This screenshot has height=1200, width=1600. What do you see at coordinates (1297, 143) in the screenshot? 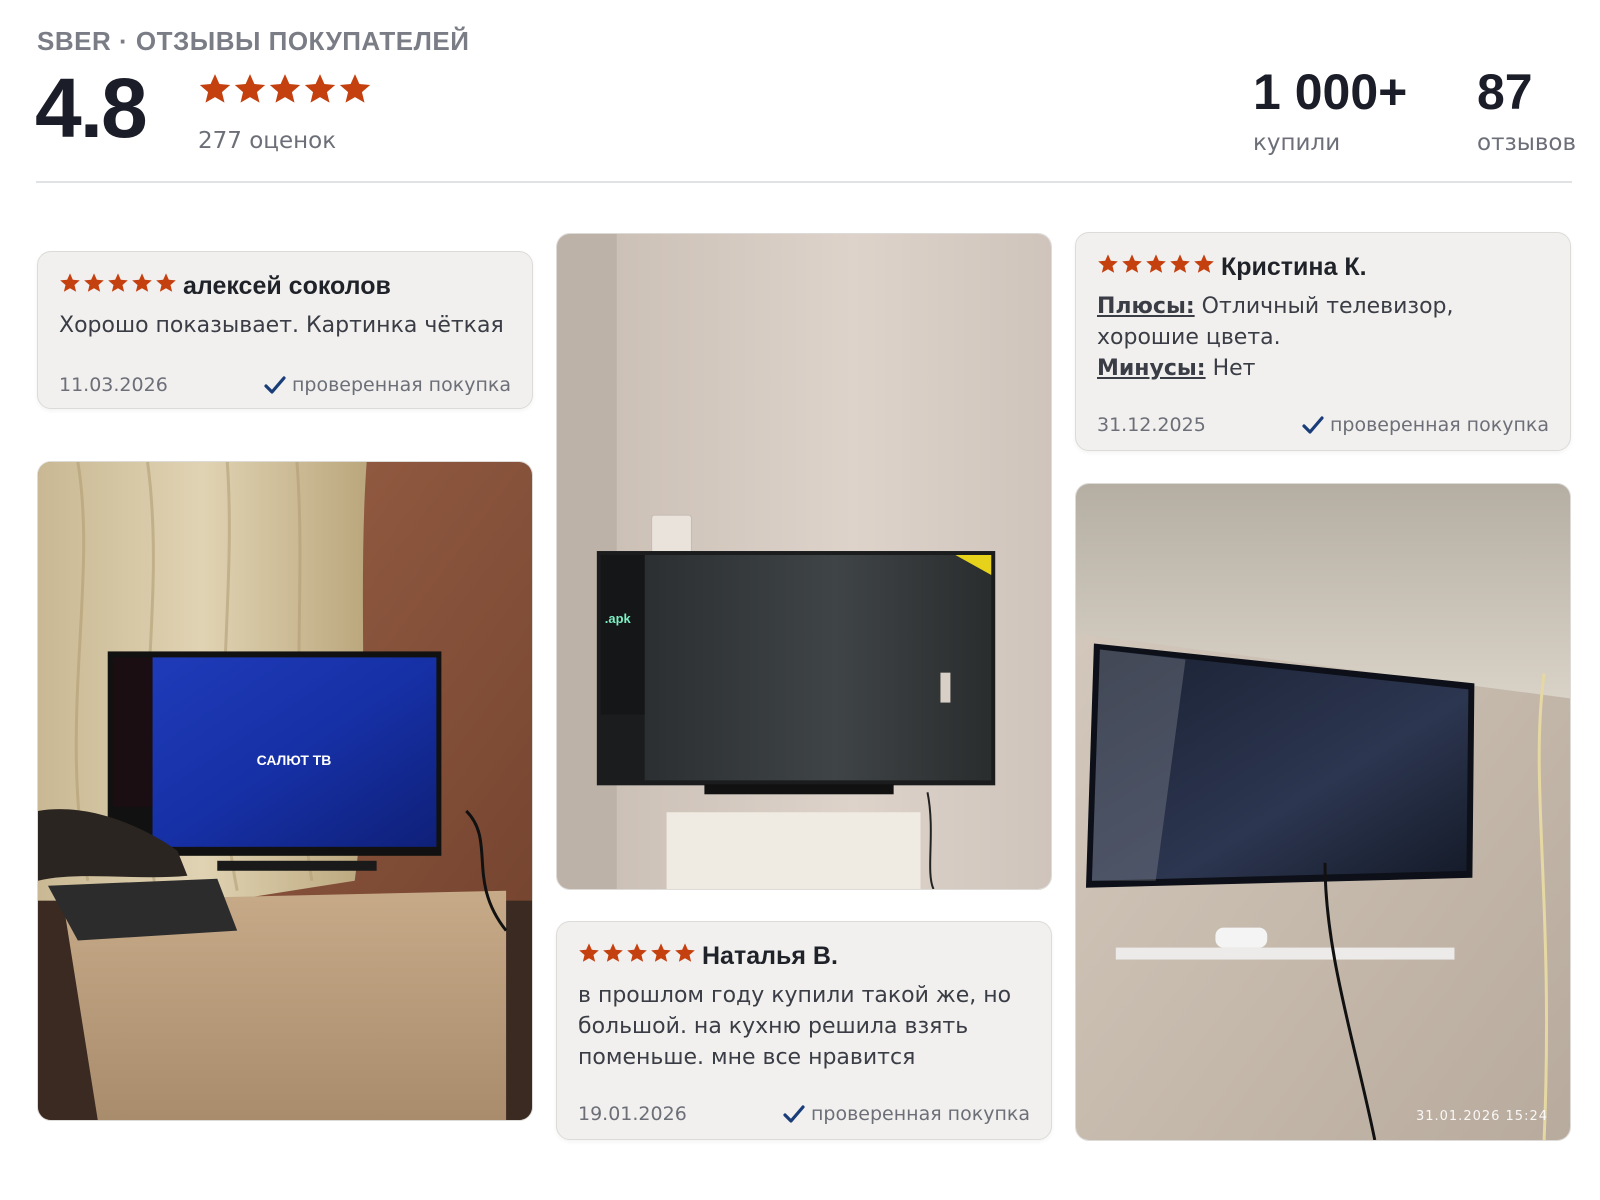
I see `stat-bought-label: купили` at bounding box center [1297, 143].